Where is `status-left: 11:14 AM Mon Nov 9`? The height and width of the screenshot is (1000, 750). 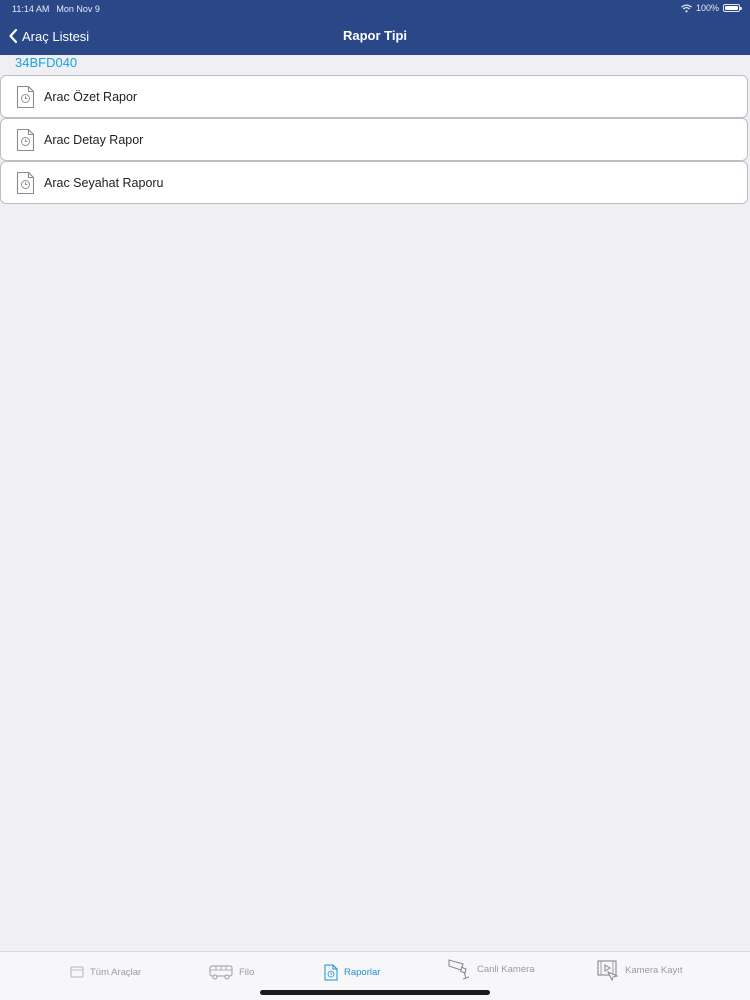 status-left: 11:14 AM Mon Nov 9 is located at coordinates (56, 9).